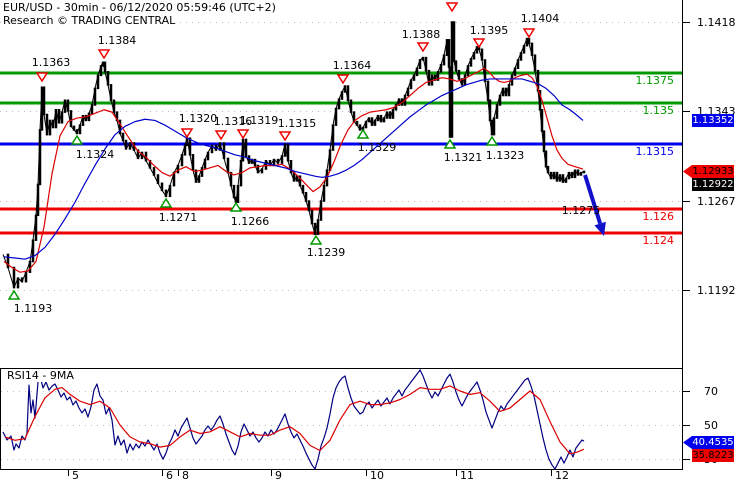 This screenshot has height=480, width=735. What do you see at coordinates (463, 157) in the screenshot?
I see `swing-label-1.1321: 1.1321` at bounding box center [463, 157].